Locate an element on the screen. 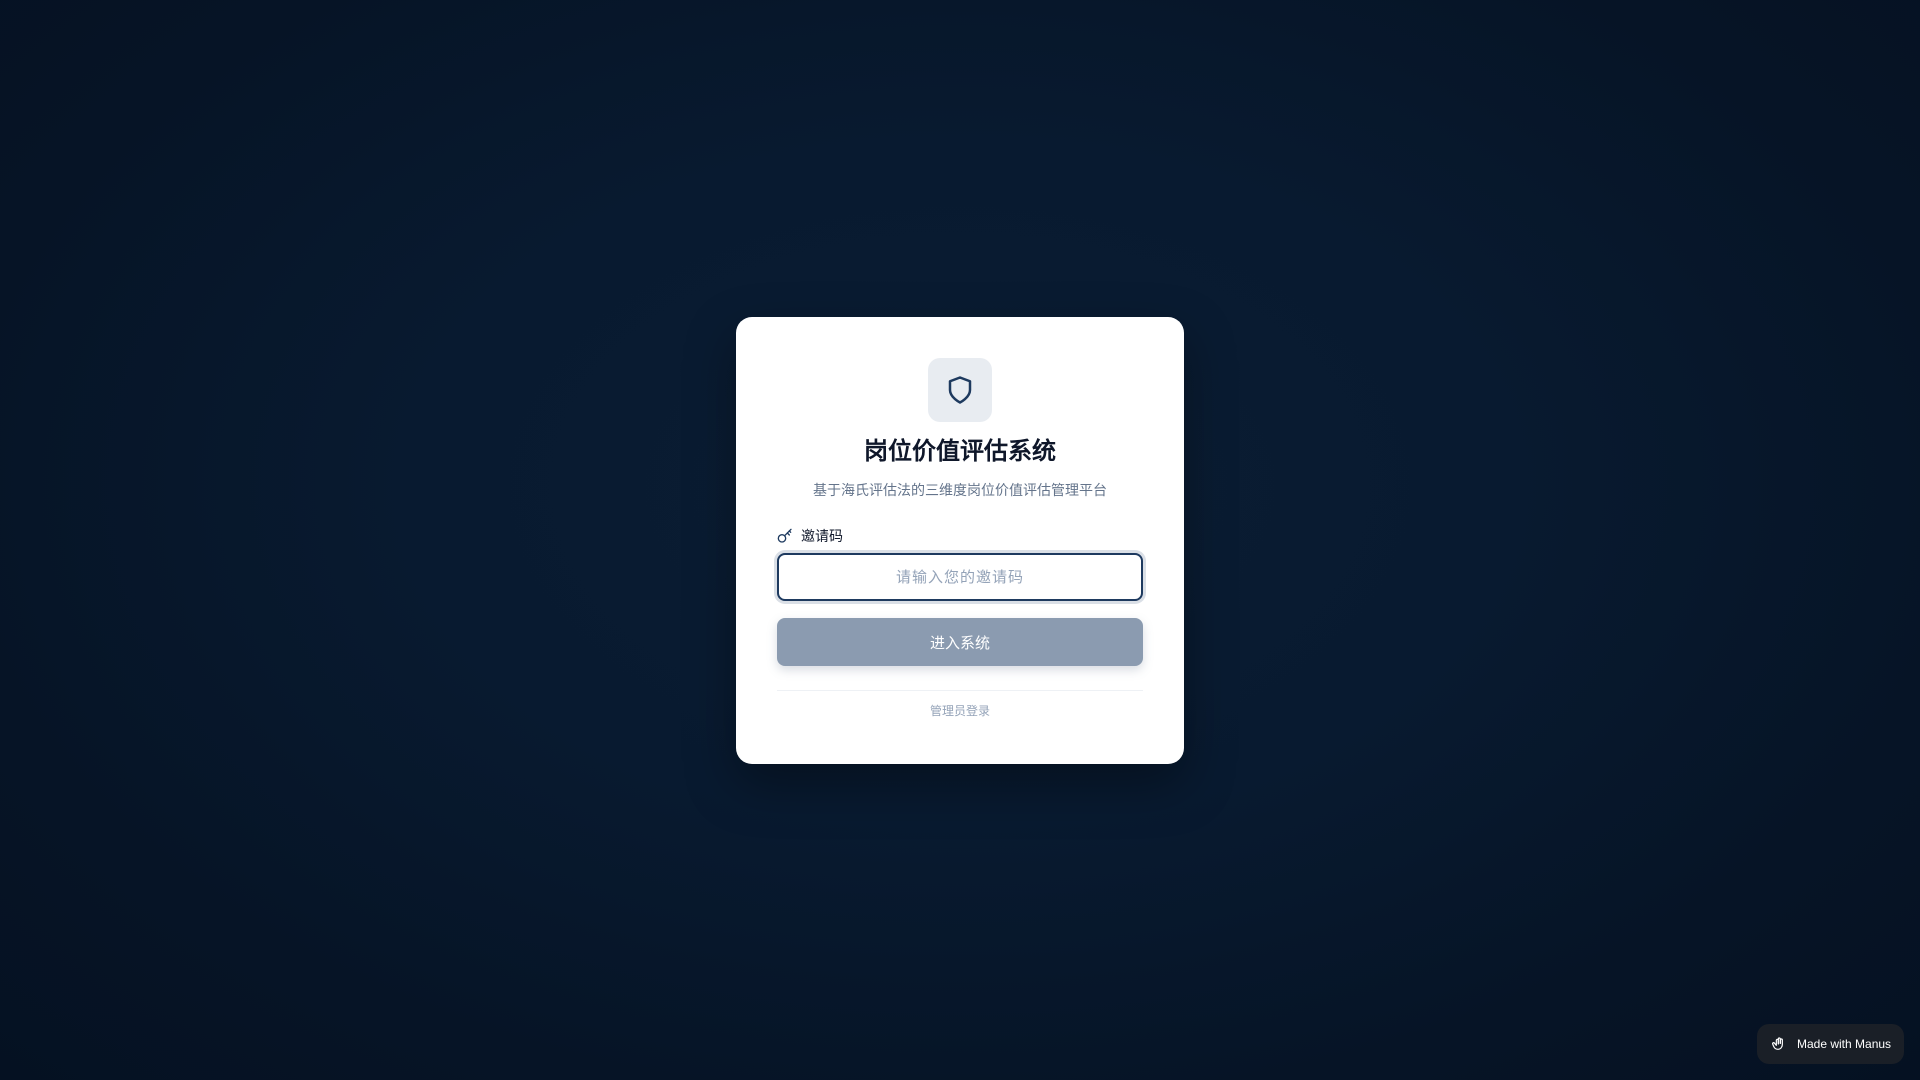 The width and height of the screenshot is (1920, 1080). invite-code-label: 邀请码 is located at coordinates (810, 536).